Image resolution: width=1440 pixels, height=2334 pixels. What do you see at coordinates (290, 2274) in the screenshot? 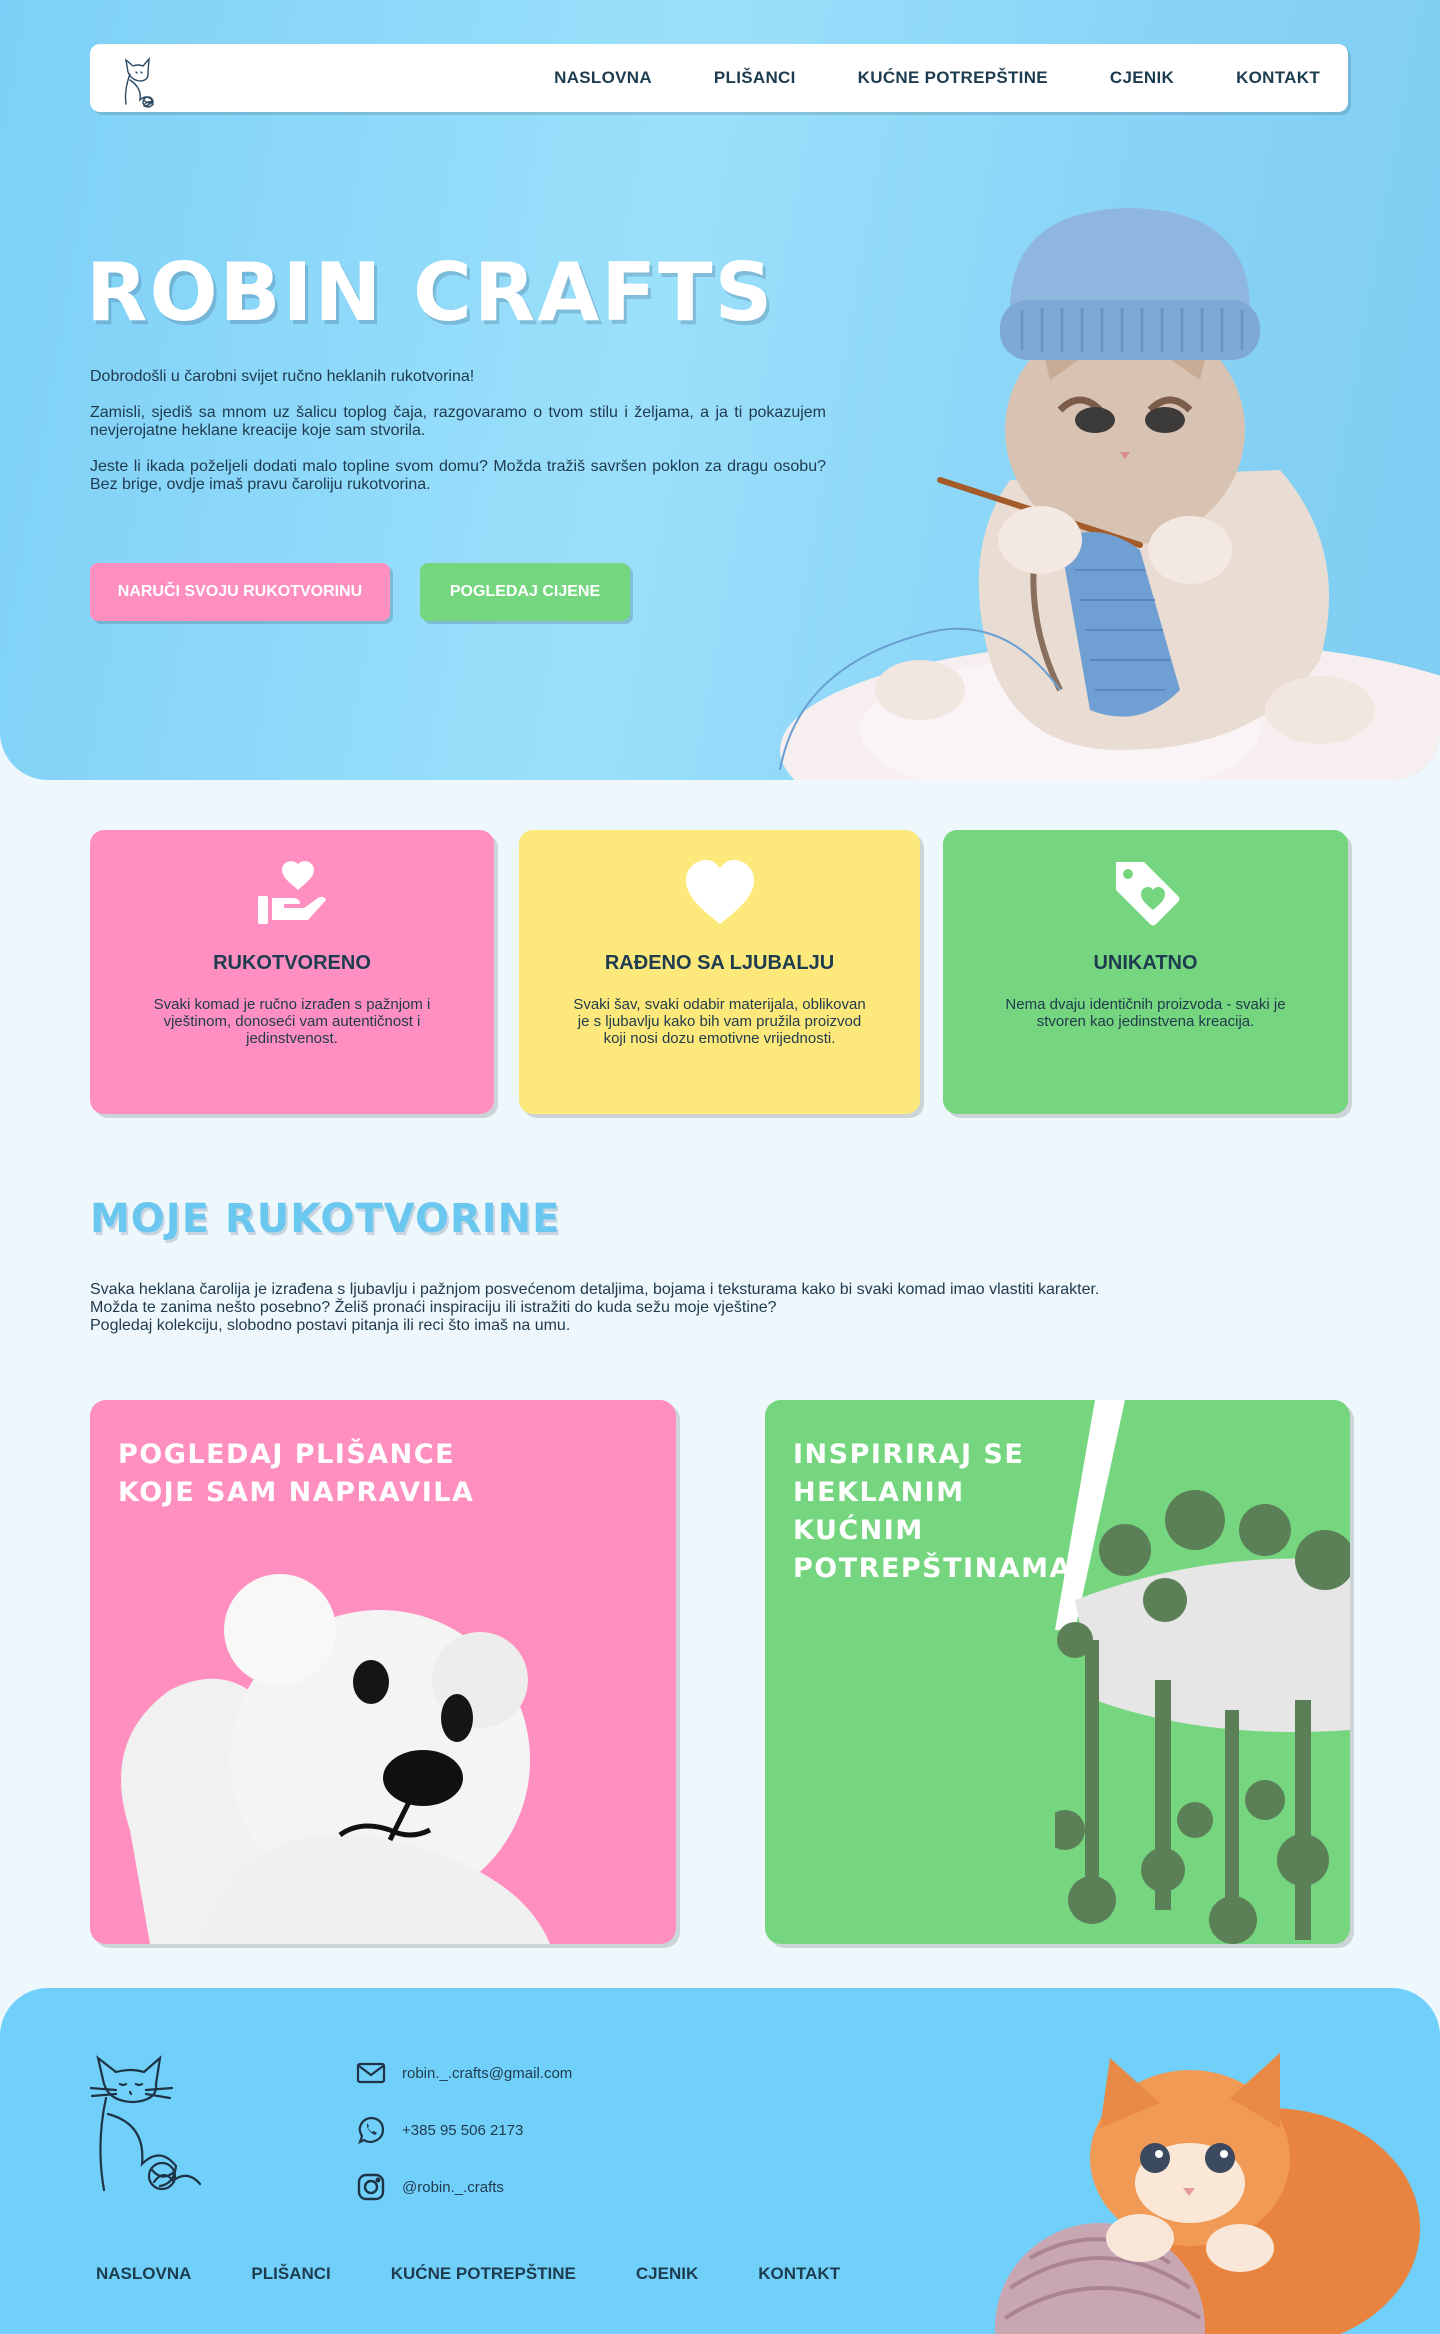
I see `footer-link-plush: PLIŠANCI` at bounding box center [290, 2274].